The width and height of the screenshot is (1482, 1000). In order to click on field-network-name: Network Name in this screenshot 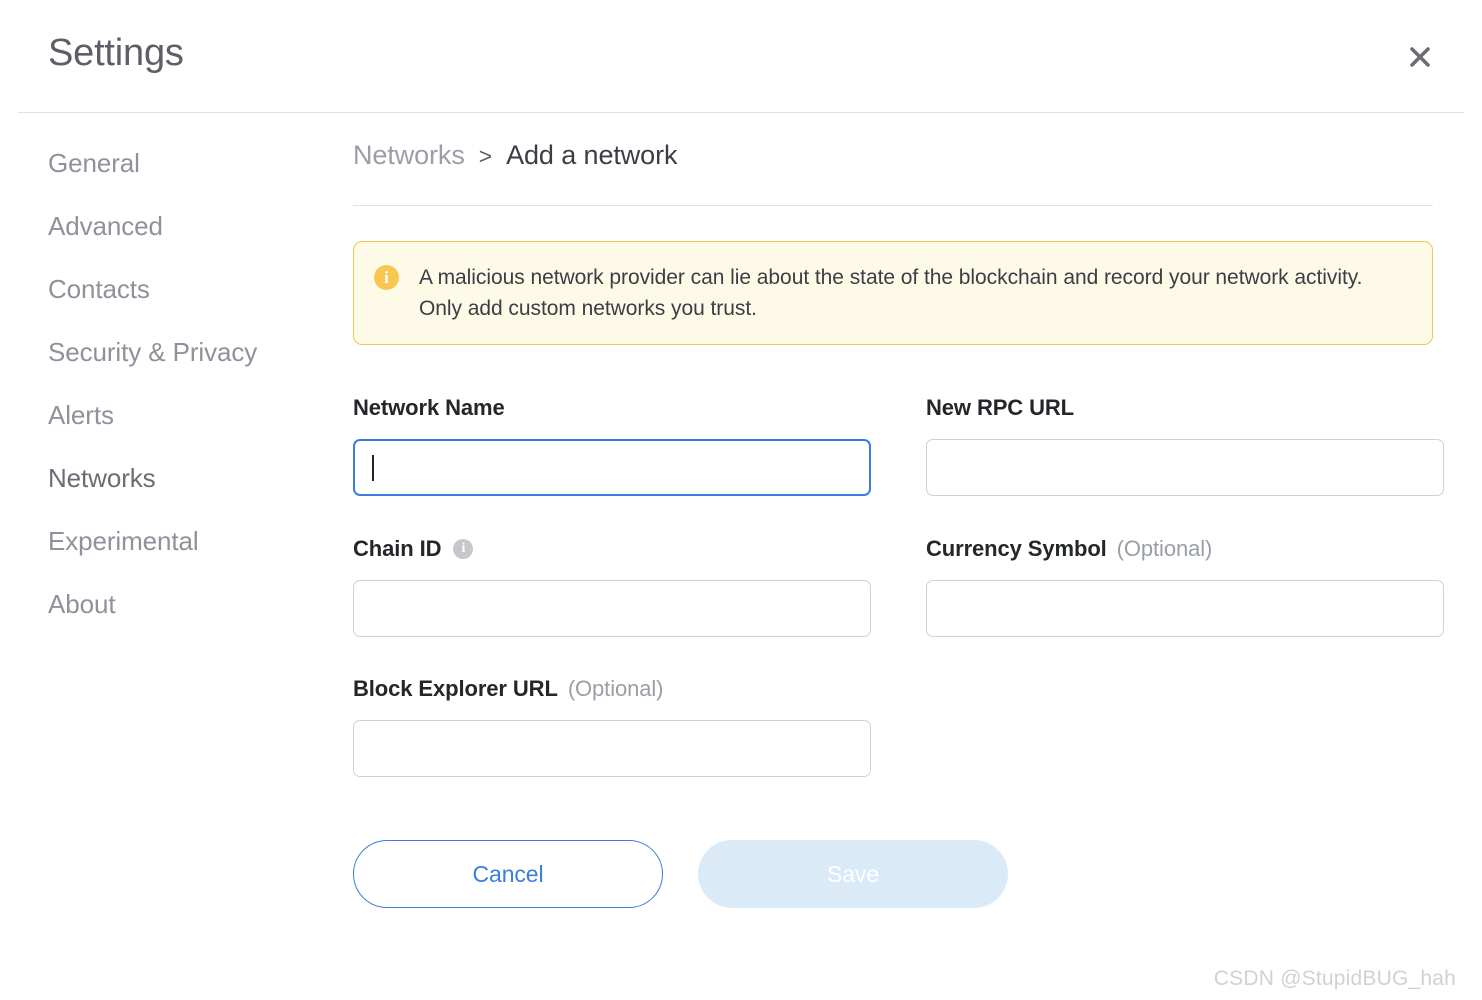, I will do `click(612, 444)`.